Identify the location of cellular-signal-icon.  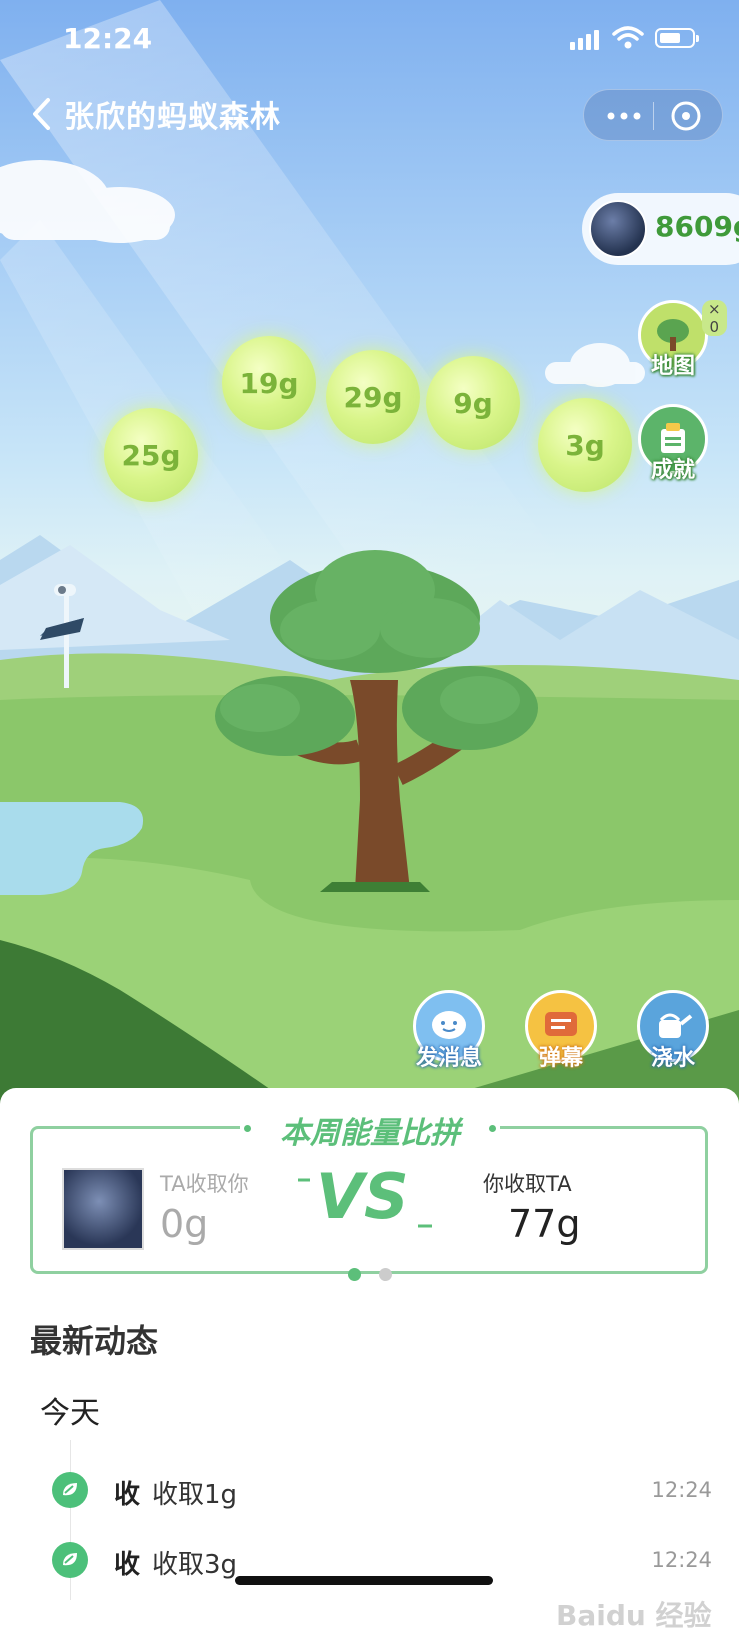
(584, 40).